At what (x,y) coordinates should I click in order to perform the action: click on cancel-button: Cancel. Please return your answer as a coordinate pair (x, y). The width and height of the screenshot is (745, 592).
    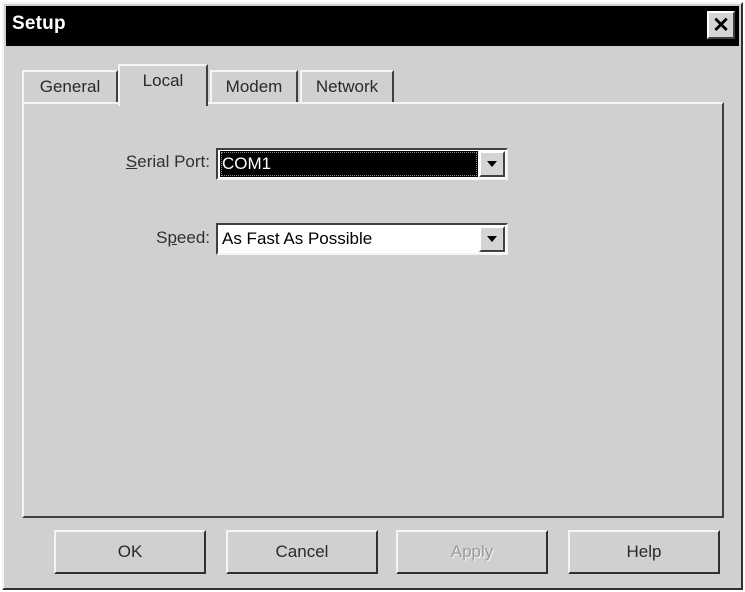
    Looking at the image, I should click on (302, 552).